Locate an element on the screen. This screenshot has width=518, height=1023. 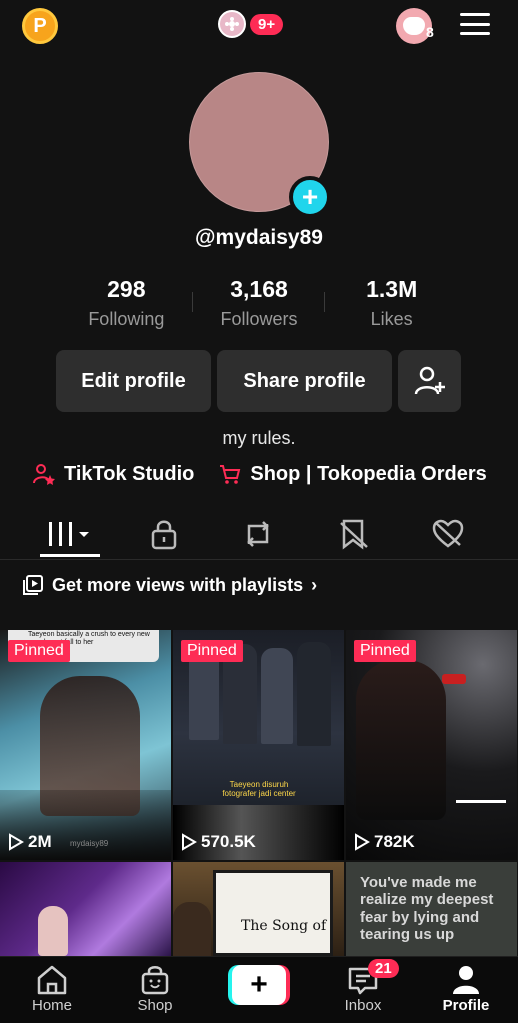
active-tab-indicator is located at coordinates (70, 555).